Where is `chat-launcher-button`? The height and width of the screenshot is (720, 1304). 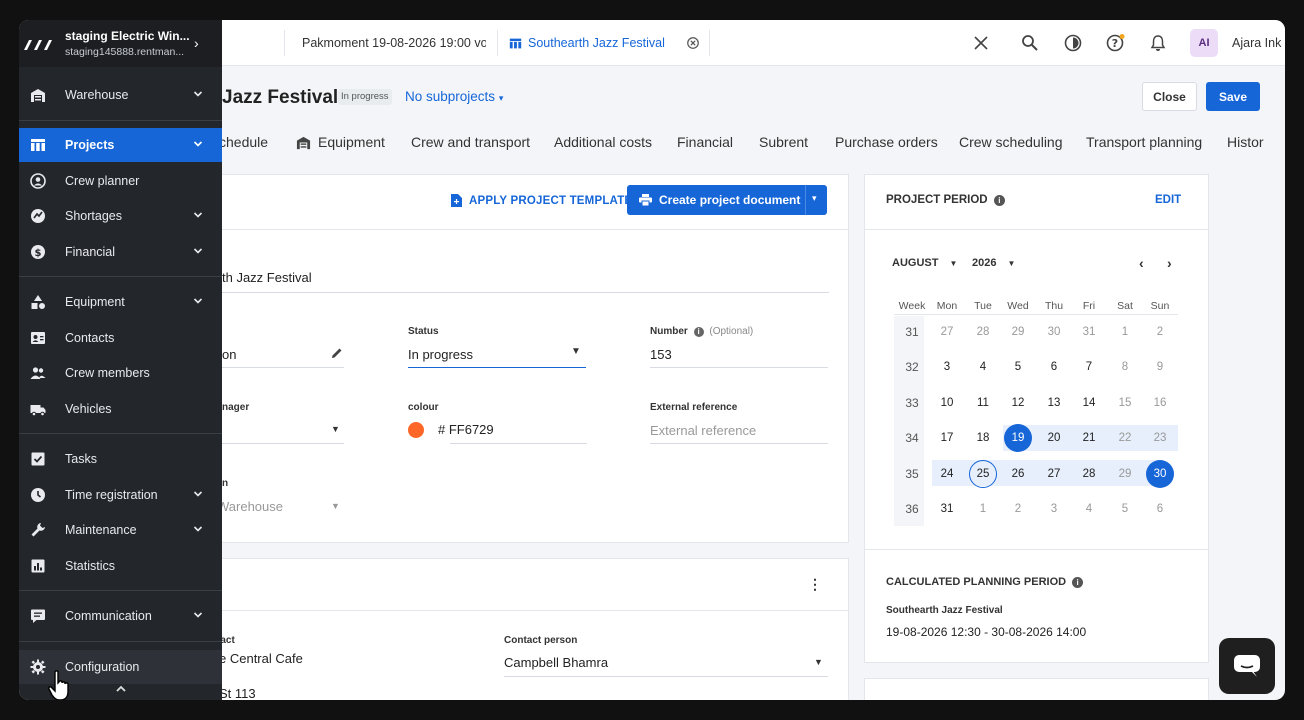
chat-launcher-button is located at coordinates (1247, 666).